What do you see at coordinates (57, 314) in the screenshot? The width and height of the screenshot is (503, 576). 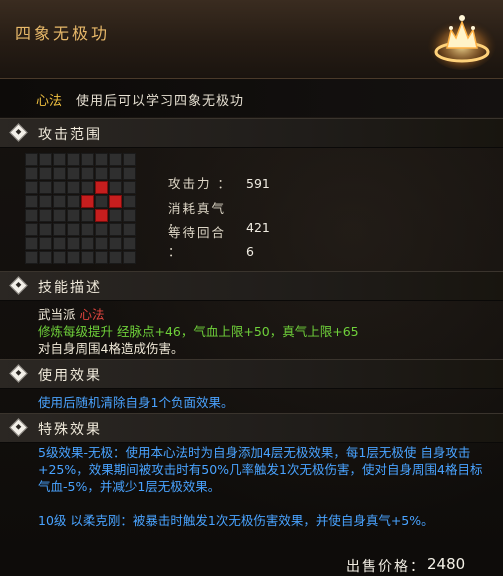 I see `sect-name: 武当派` at bounding box center [57, 314].